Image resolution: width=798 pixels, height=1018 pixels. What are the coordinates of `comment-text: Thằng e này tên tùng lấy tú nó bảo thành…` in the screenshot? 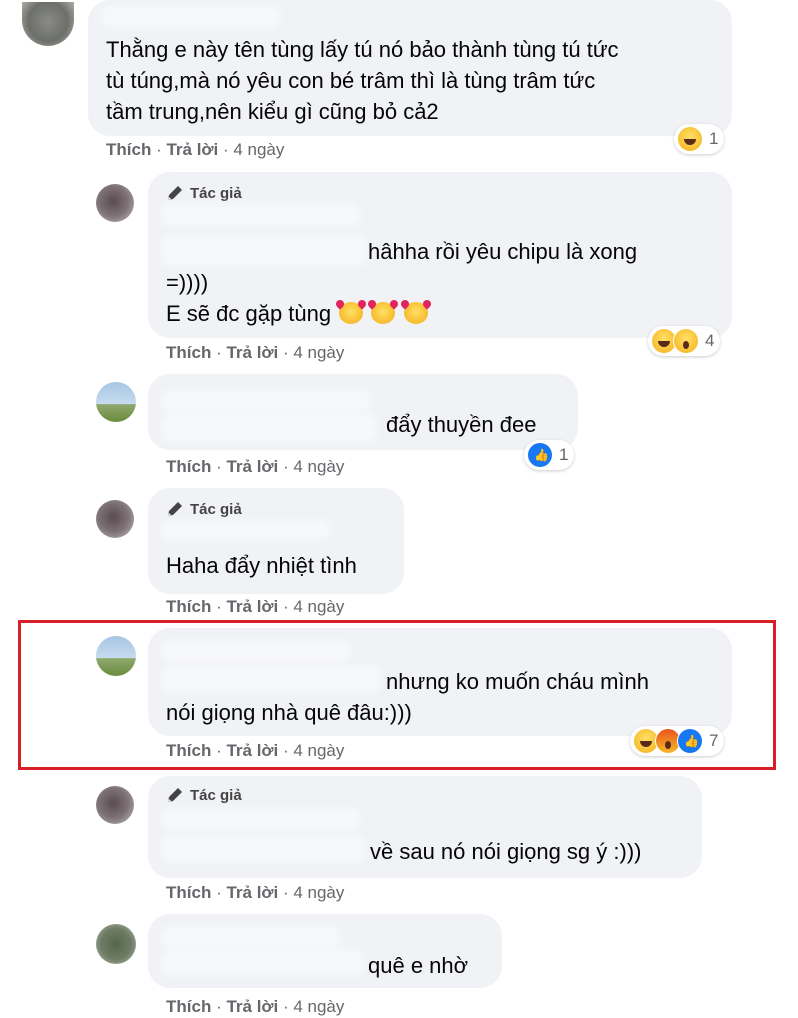 It's located at (362, 49).